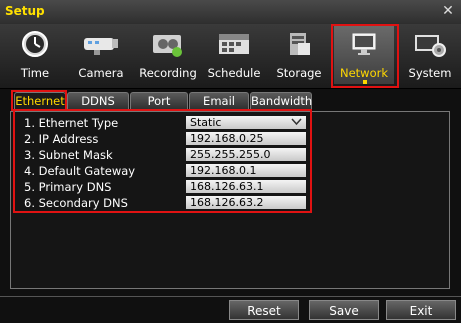  What do you see at coordinates (80, 171) in the screenshot?
I see `default-gateway-label: 4. Default Gateway` at bounding box center [80, 171].